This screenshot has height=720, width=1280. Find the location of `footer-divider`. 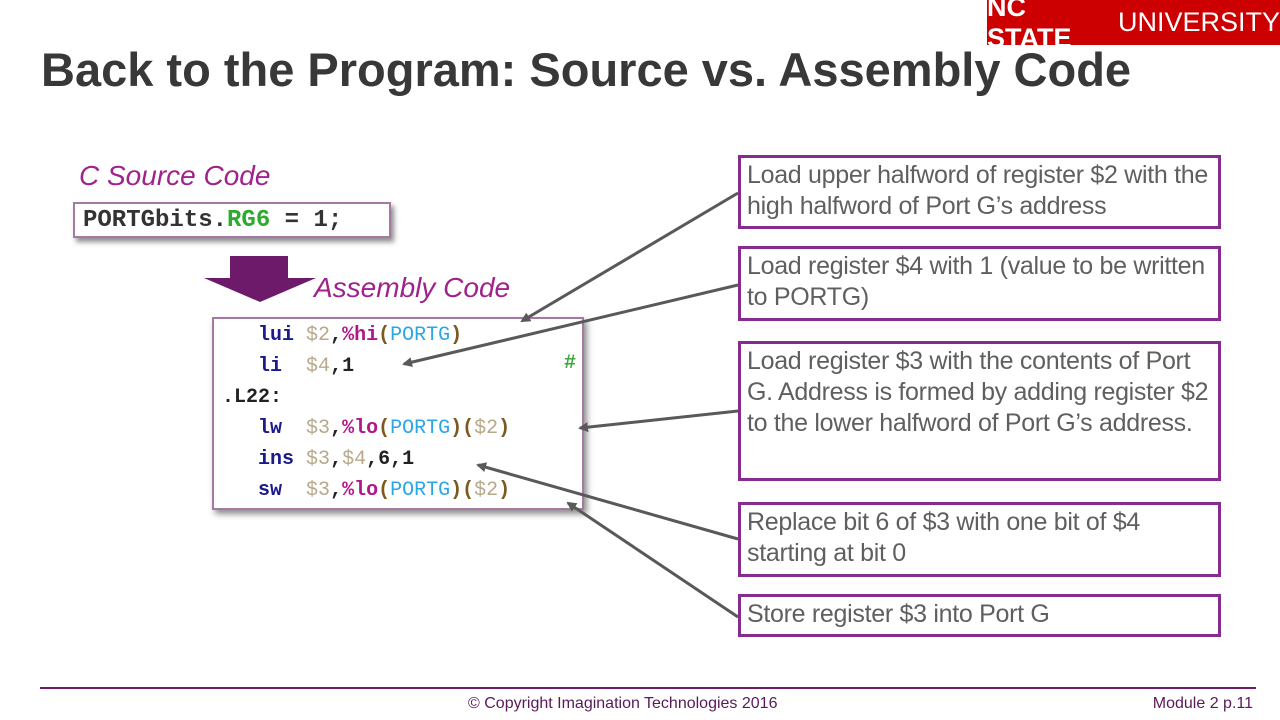

footer-divider is located at coordinates (648, 688).